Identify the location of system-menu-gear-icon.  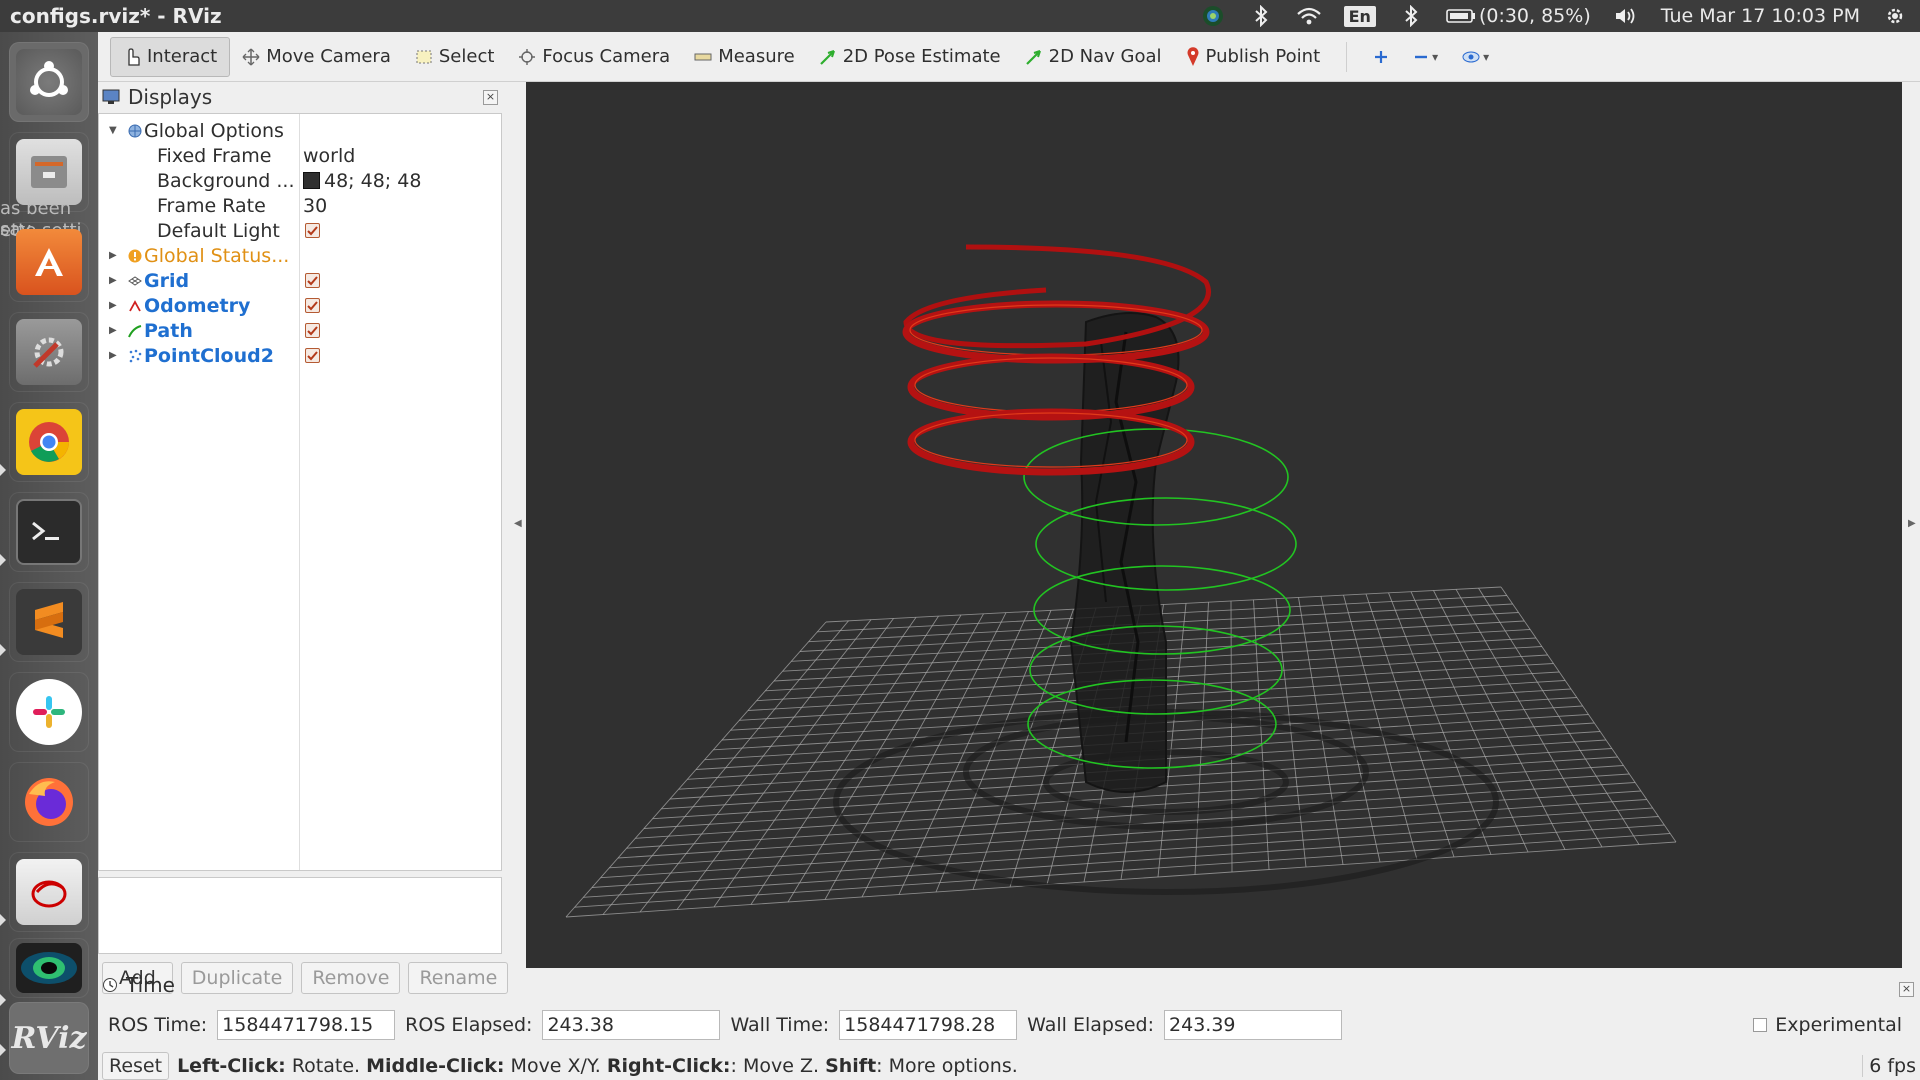
(1895, 16).